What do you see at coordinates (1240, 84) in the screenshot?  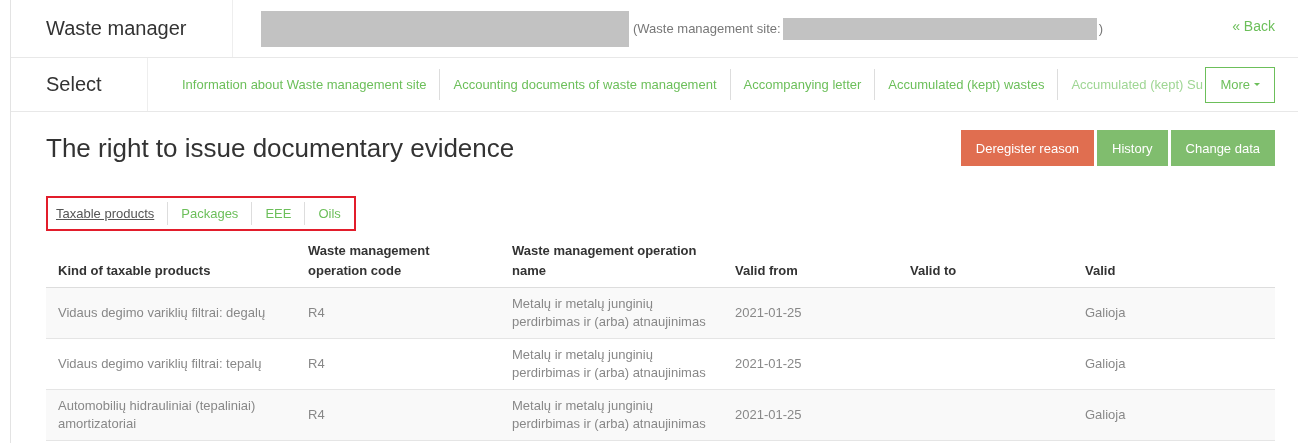 I see `more-button: More` at bounding box center [1240, 84].